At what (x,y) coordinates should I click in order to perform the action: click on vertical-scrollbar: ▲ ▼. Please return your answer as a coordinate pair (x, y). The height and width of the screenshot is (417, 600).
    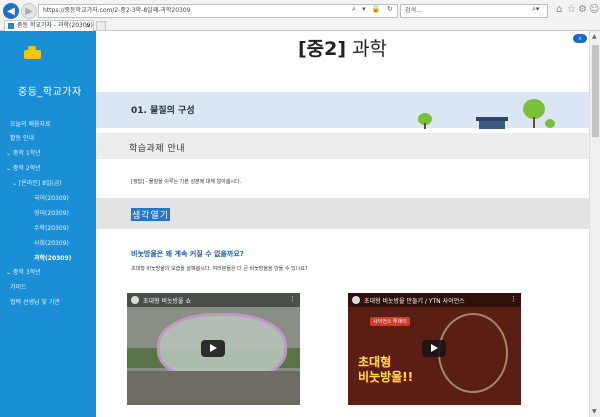
    Looking at the image, I should click on (594, 224).